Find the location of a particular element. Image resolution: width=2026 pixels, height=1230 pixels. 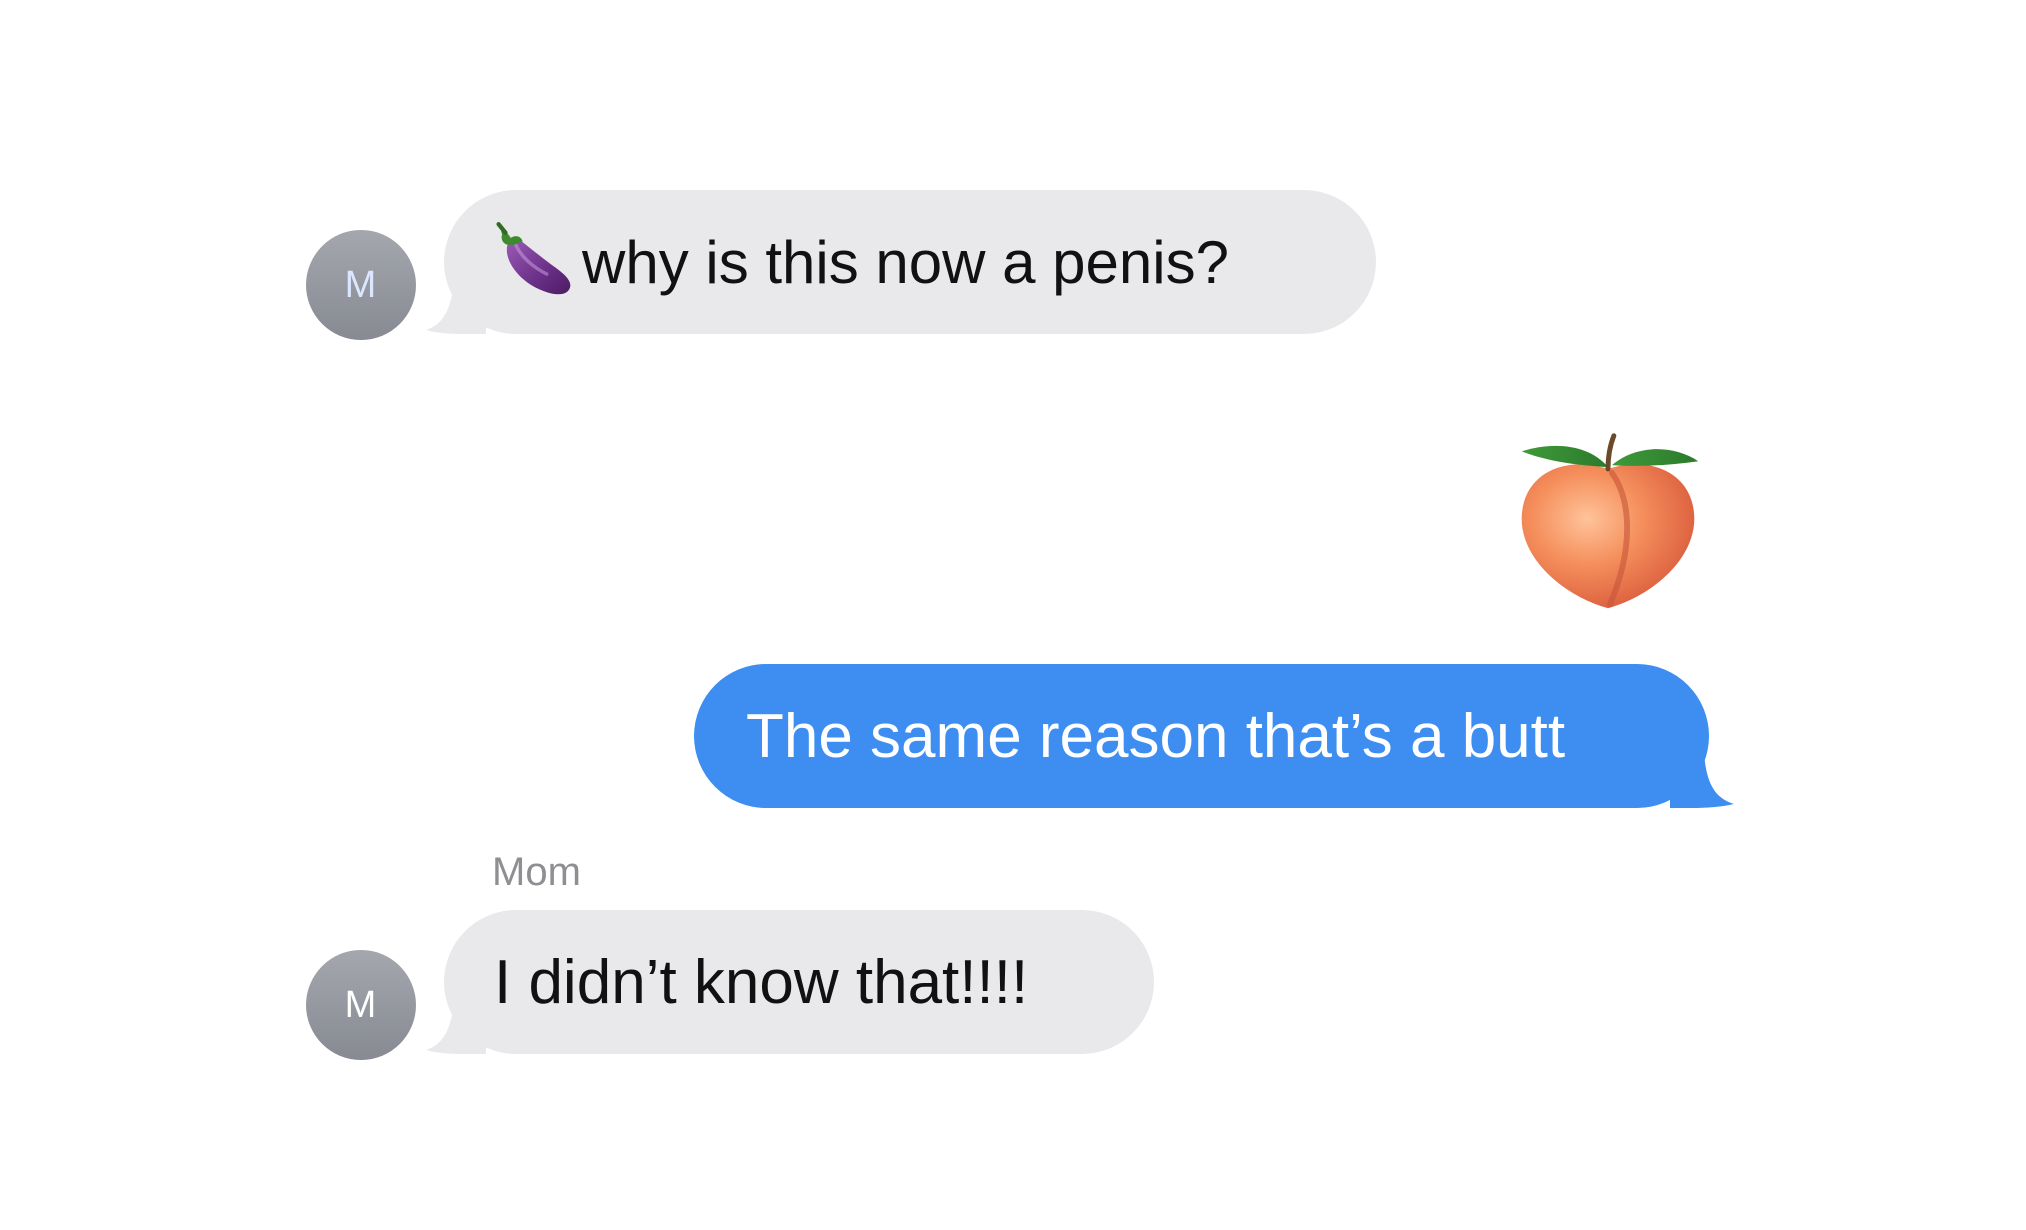

eggplant-icon is located at coordinates (533, 258).